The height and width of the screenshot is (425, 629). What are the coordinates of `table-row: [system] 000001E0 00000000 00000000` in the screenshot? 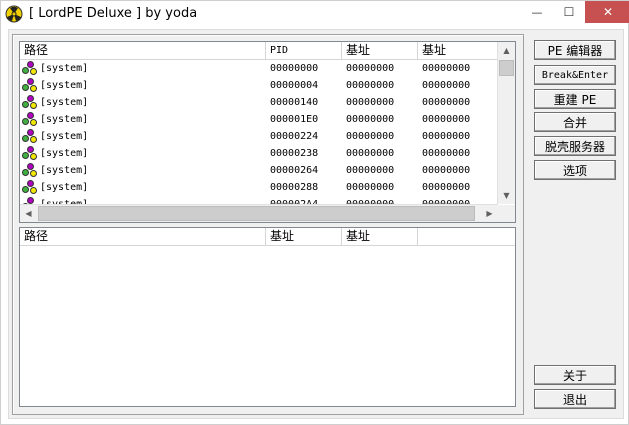 It's located at (259, 119).